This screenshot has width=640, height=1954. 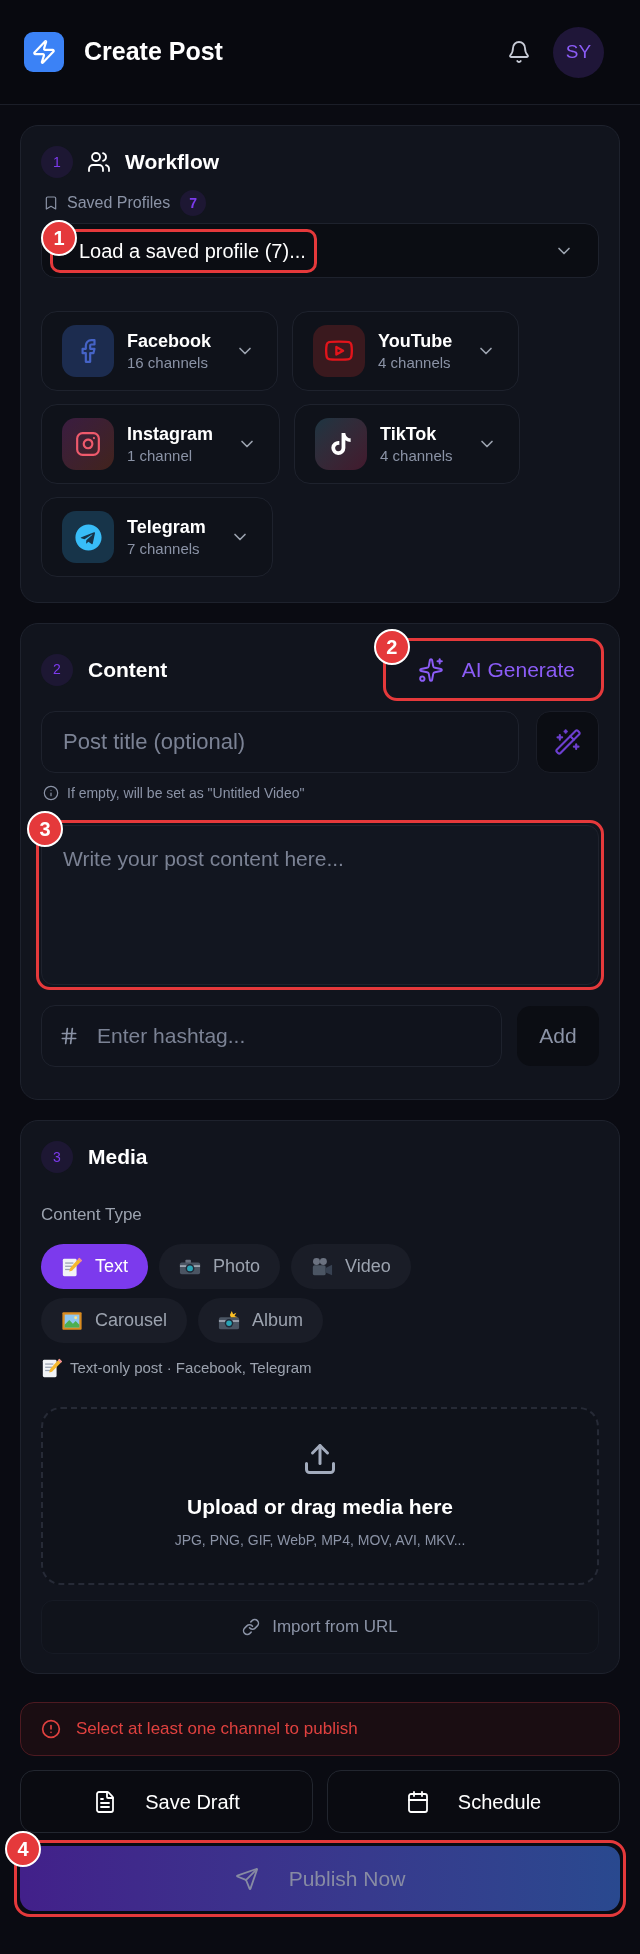 I want to click on platform-card: Telegram 7 channels, so click(x=157, y=537).